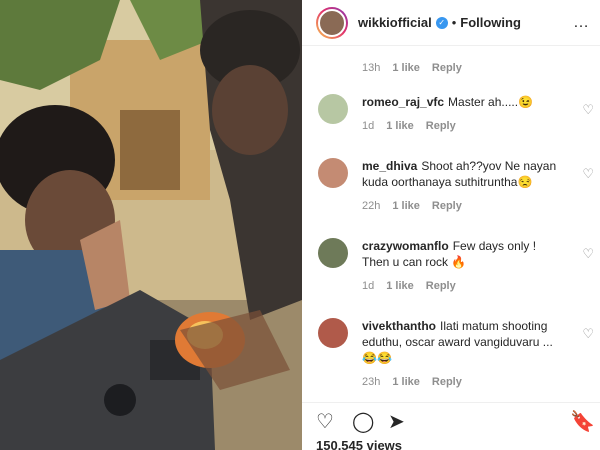 Image resolution: width=600 pixels, height=450 pixels. Describe the element at coordinates (451, 420) in the screenshot. I see `post-actions-bar: ♡ ◯ ➤ 🔖` at that location.